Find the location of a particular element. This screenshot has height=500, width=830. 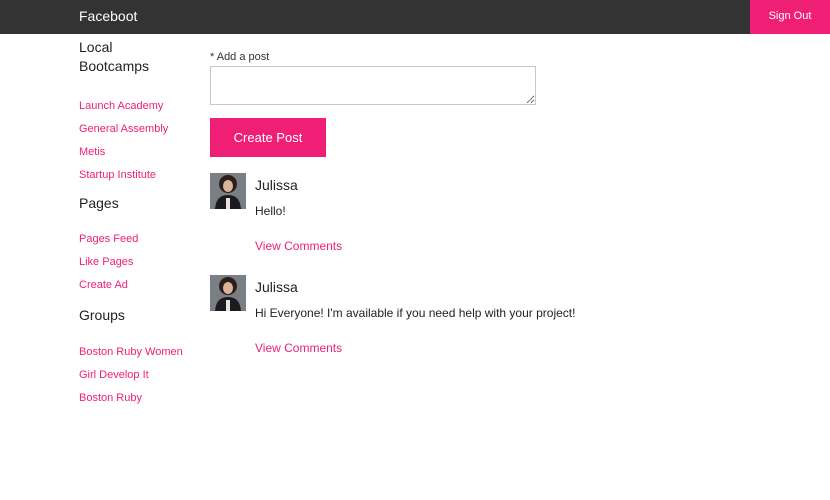

sidebar-link-general-assembly: General Assembly is located at coordinates (123, 129).